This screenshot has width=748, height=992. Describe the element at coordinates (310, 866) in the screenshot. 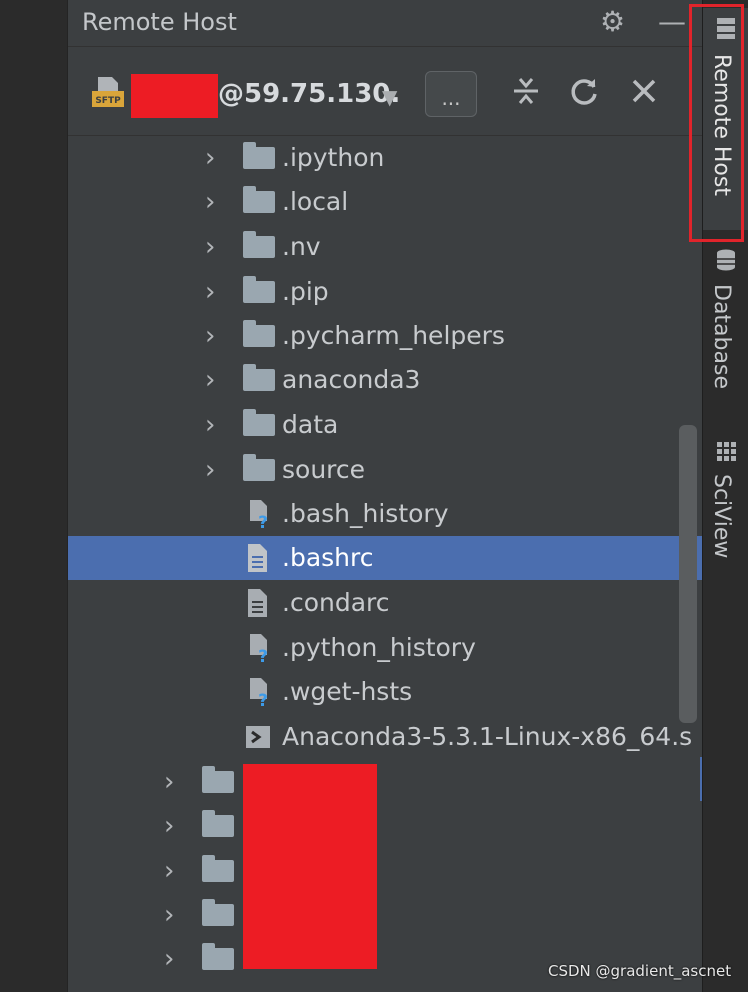

I see `redacted-folder-names` at that location.